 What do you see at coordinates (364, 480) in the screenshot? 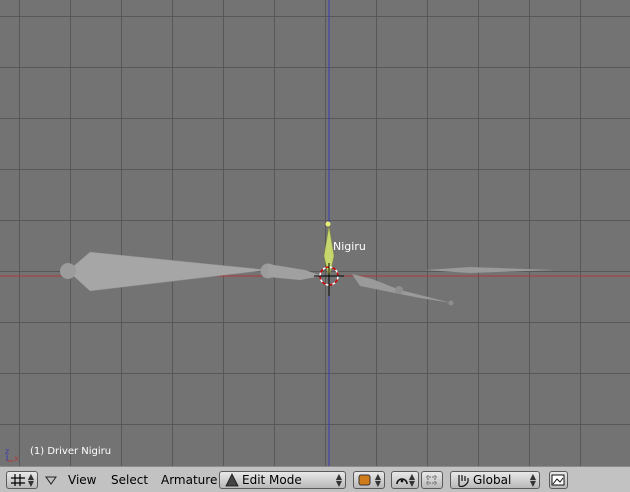
I see `shaded-icon` at bounding box center [364, 480].